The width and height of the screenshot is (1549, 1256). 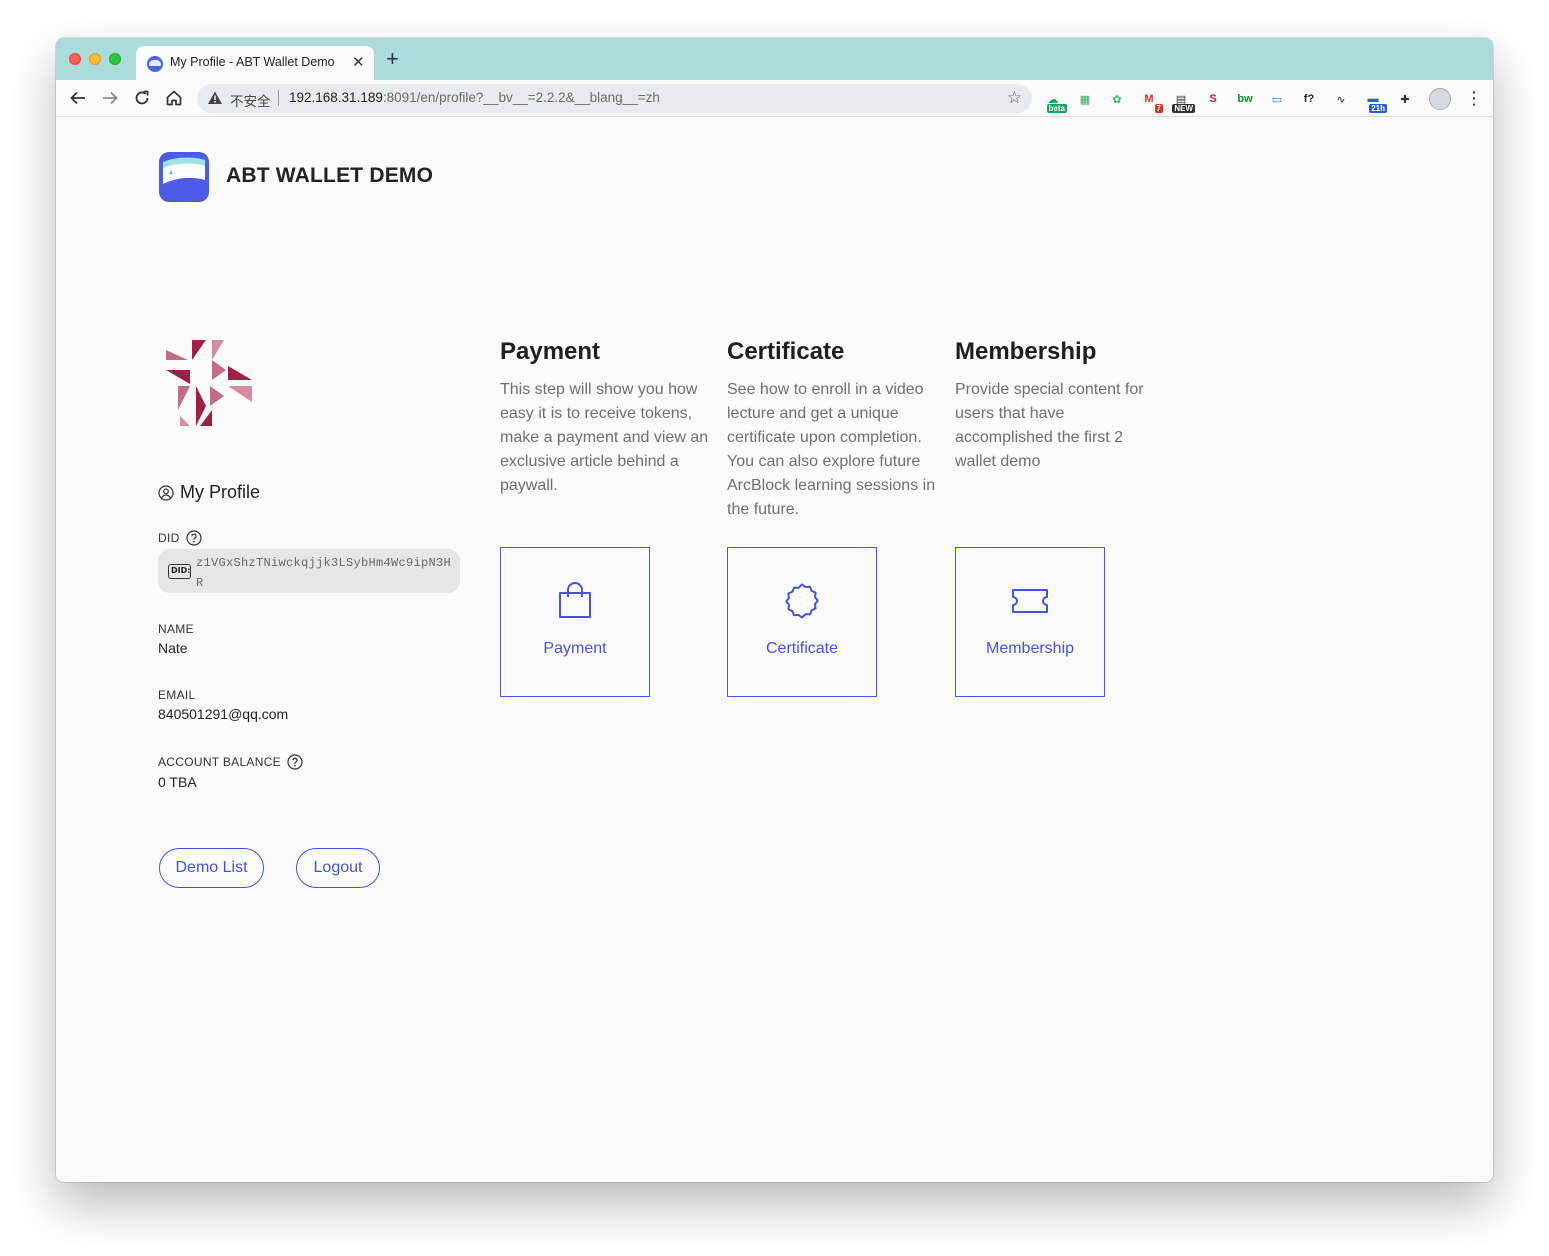 I want to click on membership-title: Membership, so click(x=1026, y=351).